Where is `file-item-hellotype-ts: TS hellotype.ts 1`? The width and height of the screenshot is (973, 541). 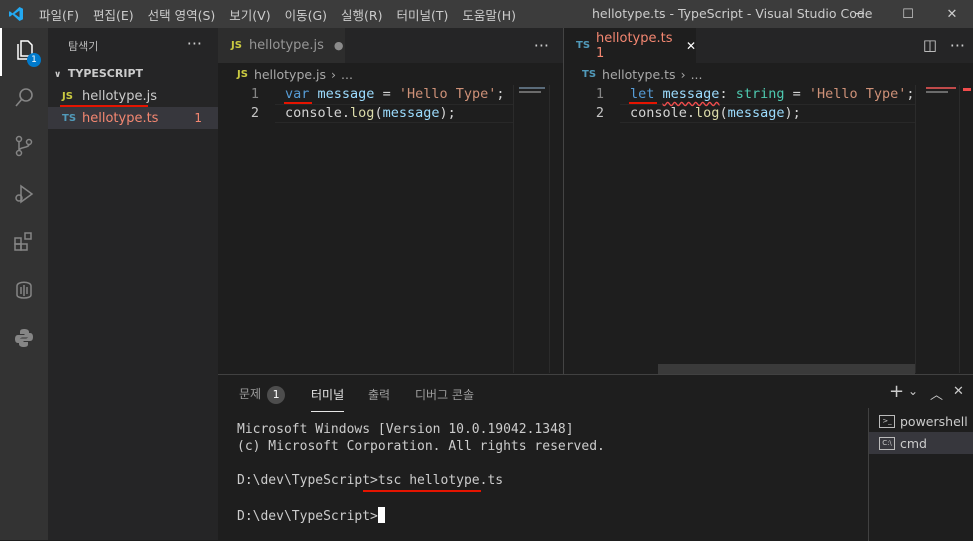 file-item-hellotype-ts: TS hellotype.ts 1 is located at coordinates (133, 118).